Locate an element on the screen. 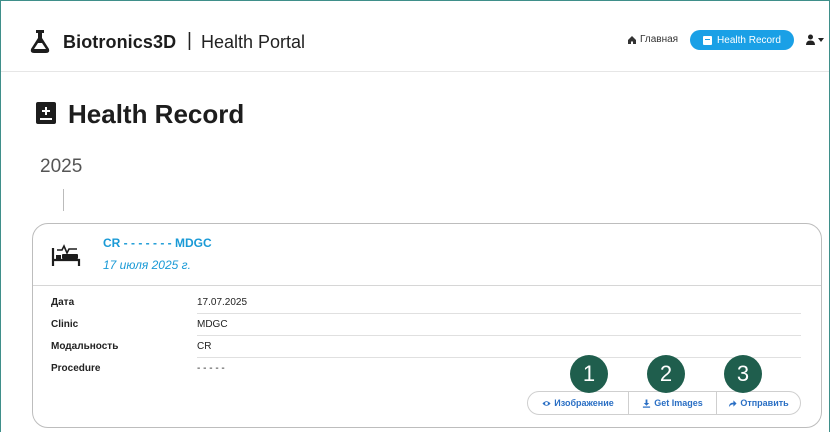 This screenshot has height=432, width=830. send-button: Отправить is located at coordinates (758, 403).